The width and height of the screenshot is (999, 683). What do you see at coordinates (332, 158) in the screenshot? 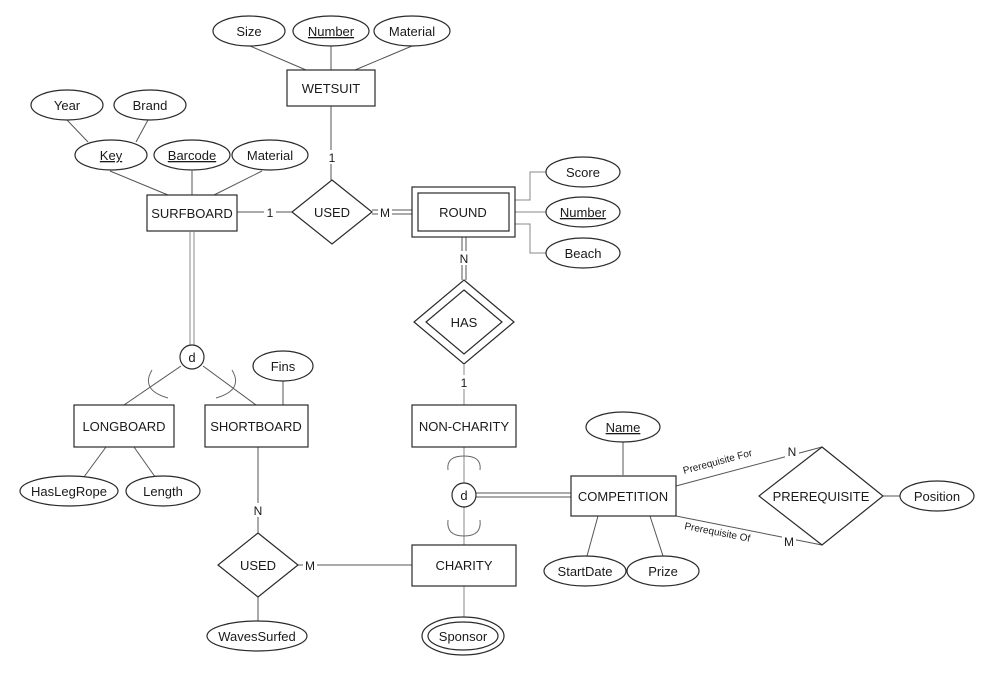
I see `cardinality-used-wetsuit: 1` at bounding box center [332, 158].